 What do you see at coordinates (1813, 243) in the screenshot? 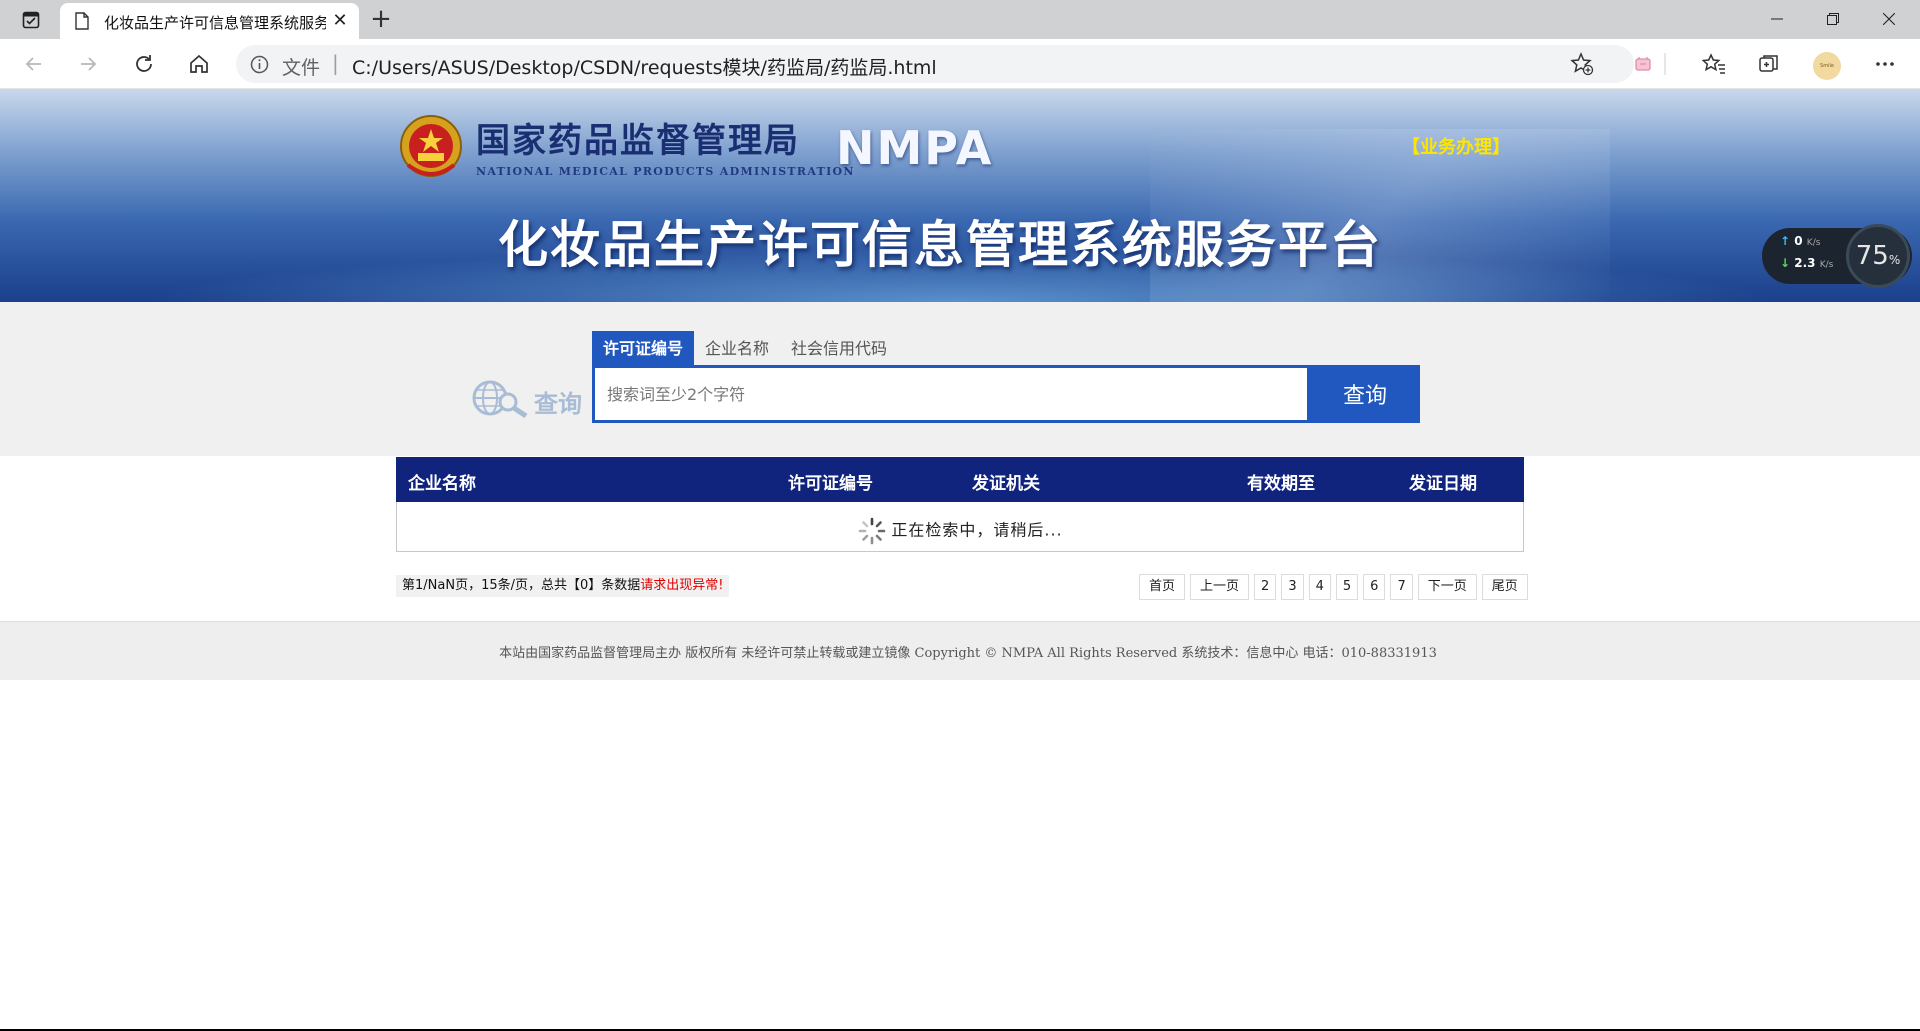
I see `upload-speed-unit: K/s` at bounding box center [1813, 243].